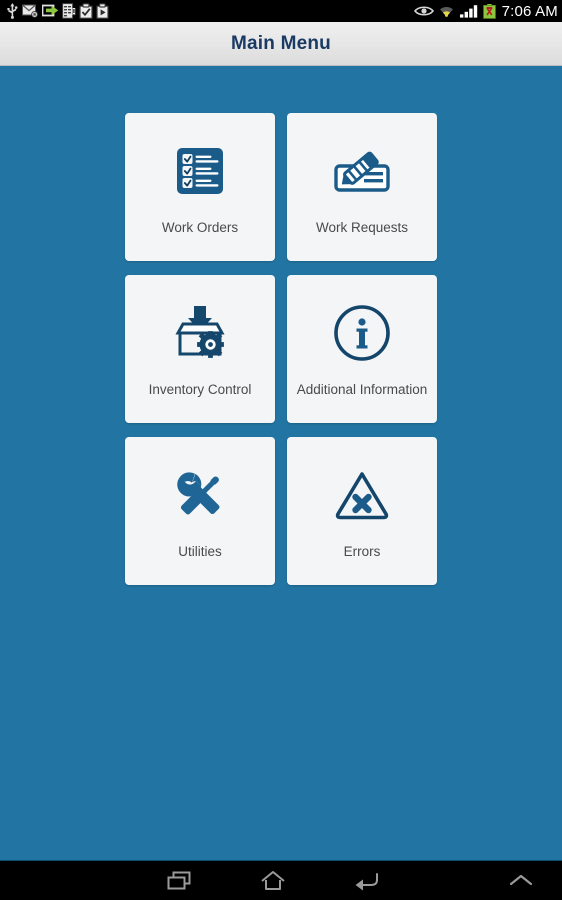 This screenshot has height=900, width=562. I want to click on menu-tile-work-orders: Work Orders, so click(200, 187).